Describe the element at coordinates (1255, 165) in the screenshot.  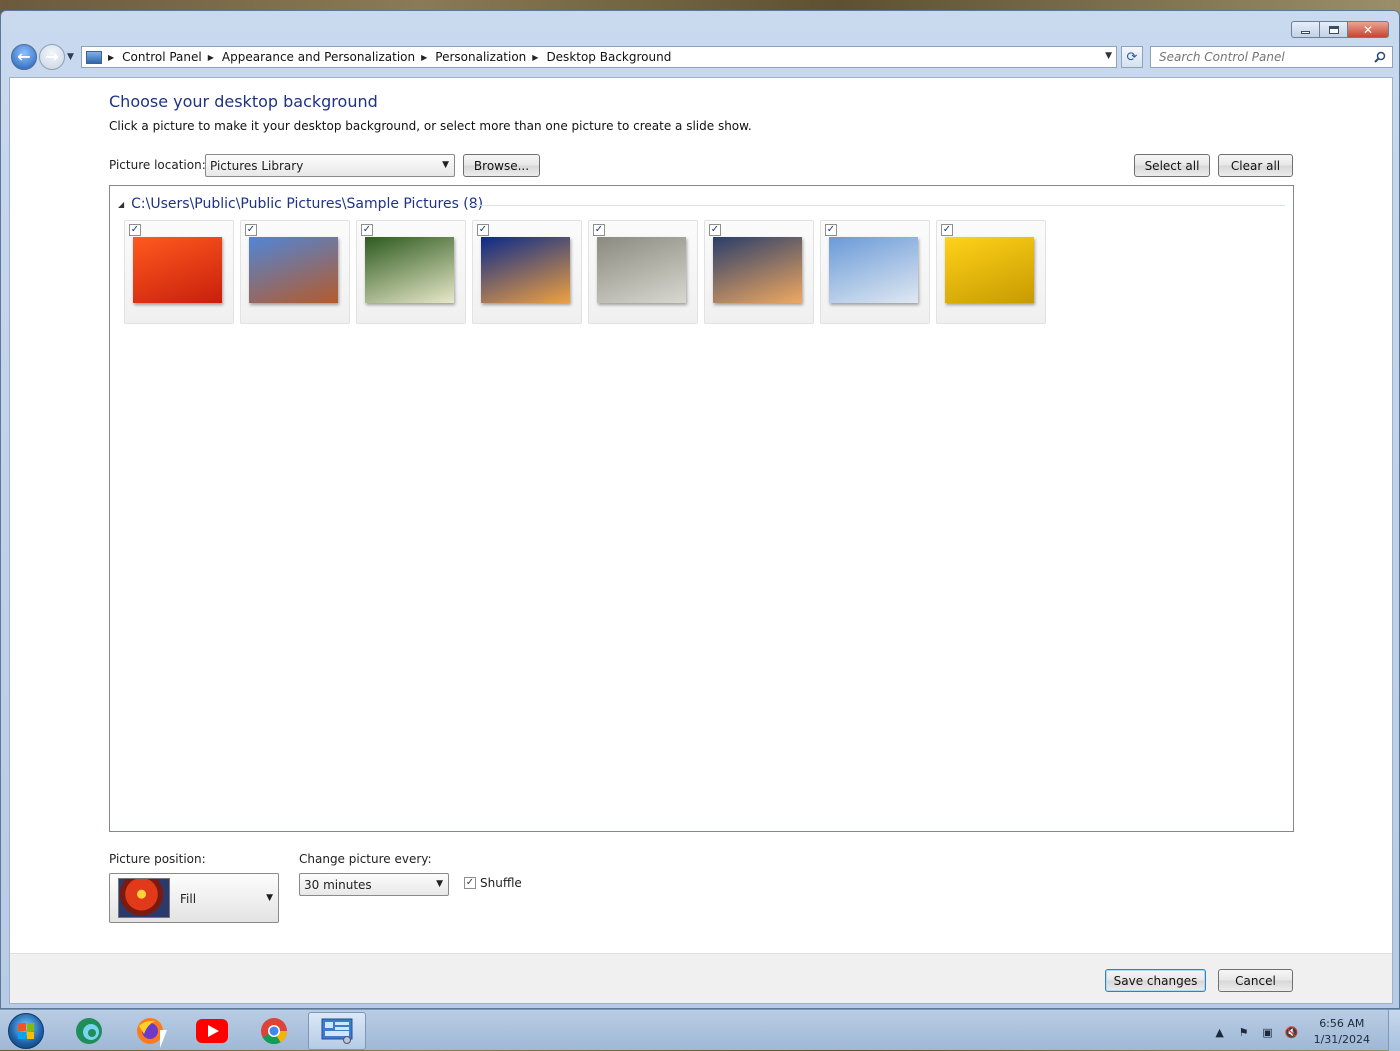
I see `clear-all-button: Clear all` at that location.